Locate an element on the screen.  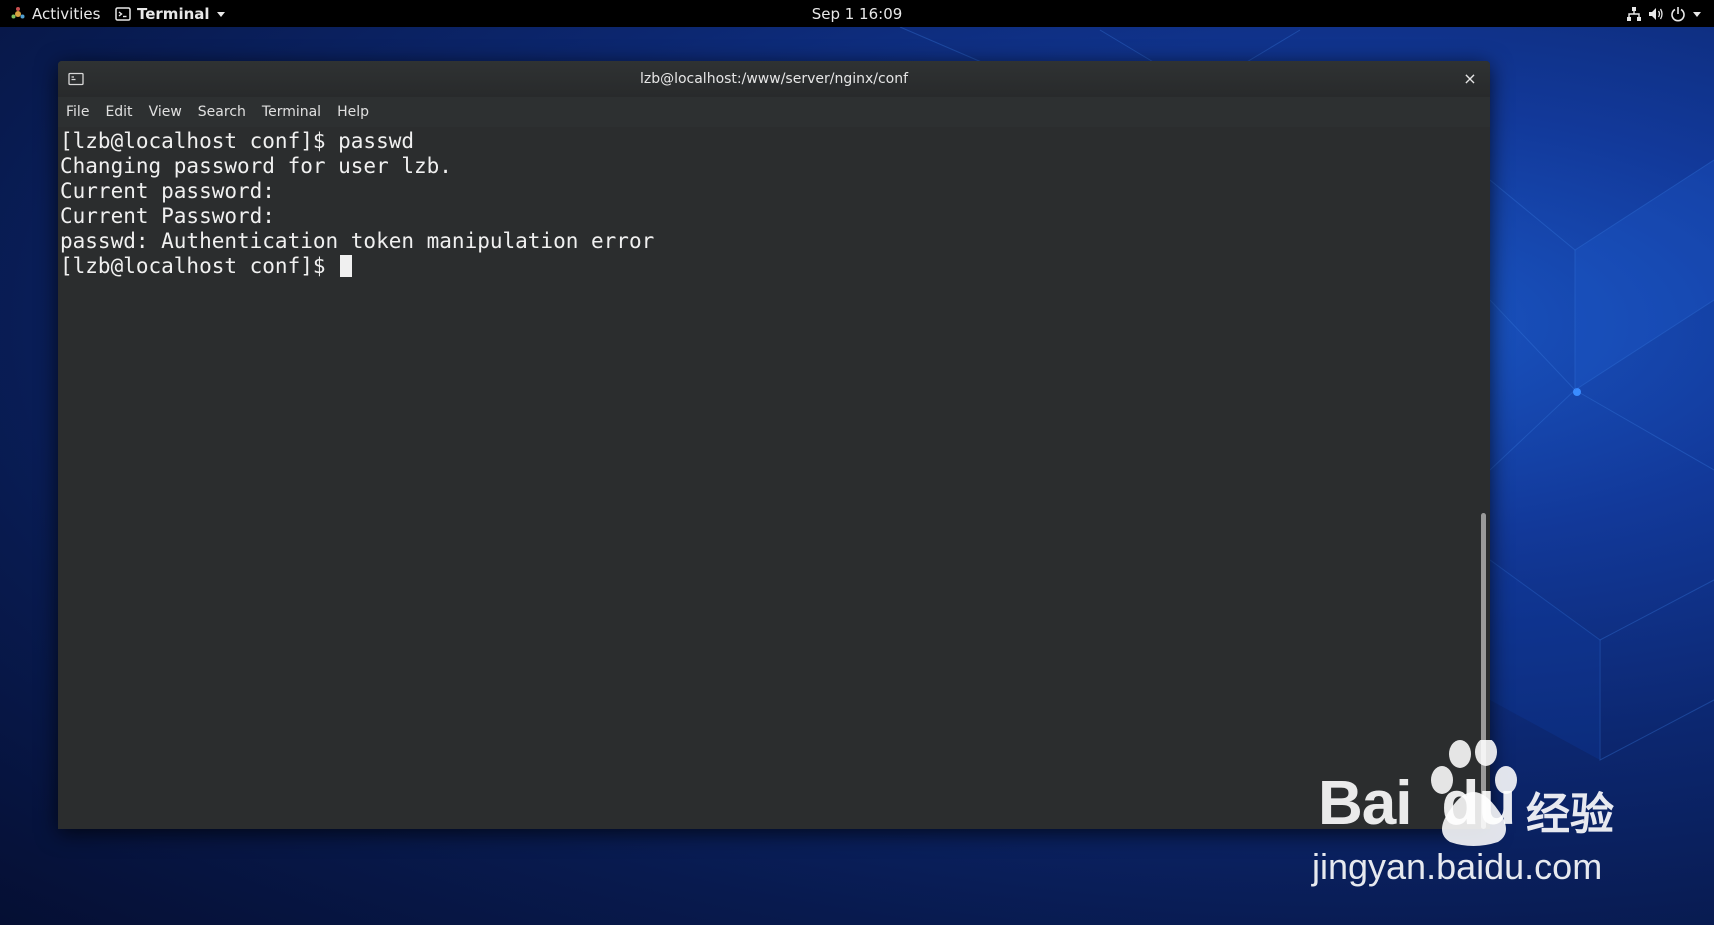
menu-file: File is located at coordinates (77, 112).